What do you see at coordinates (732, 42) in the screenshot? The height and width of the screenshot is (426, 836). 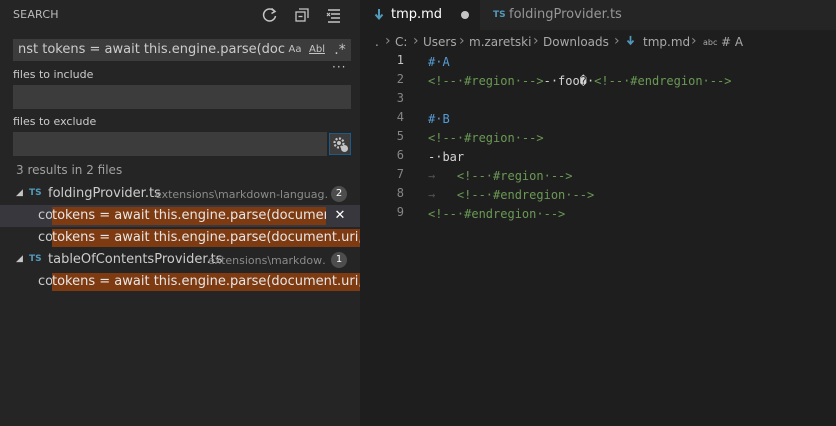 I see `breadcrumb-symbol: # A` at bounding box center [732, 42].